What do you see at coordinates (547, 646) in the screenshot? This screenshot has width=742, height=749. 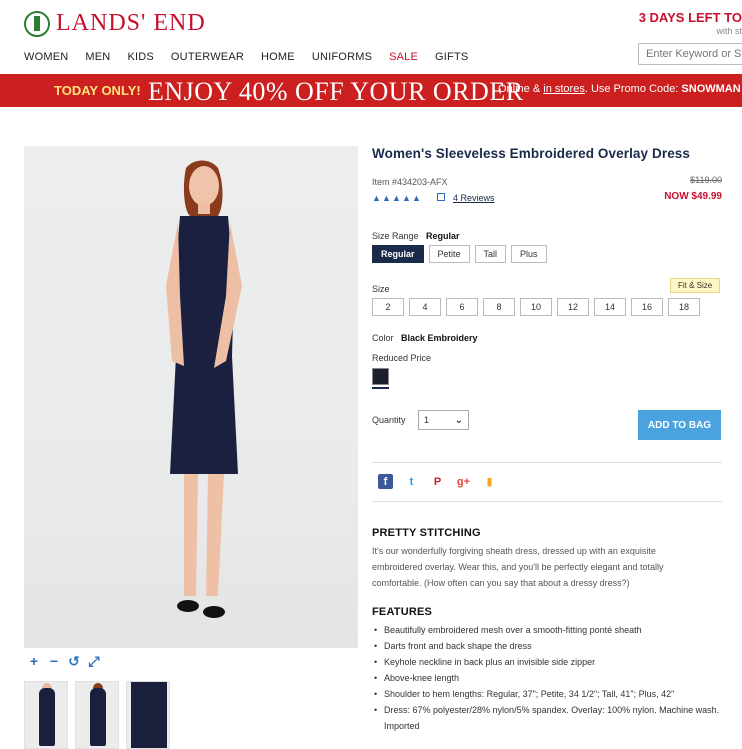 I see `list-item: Darts front and back shape the dress` at bounding box center [547, 646].